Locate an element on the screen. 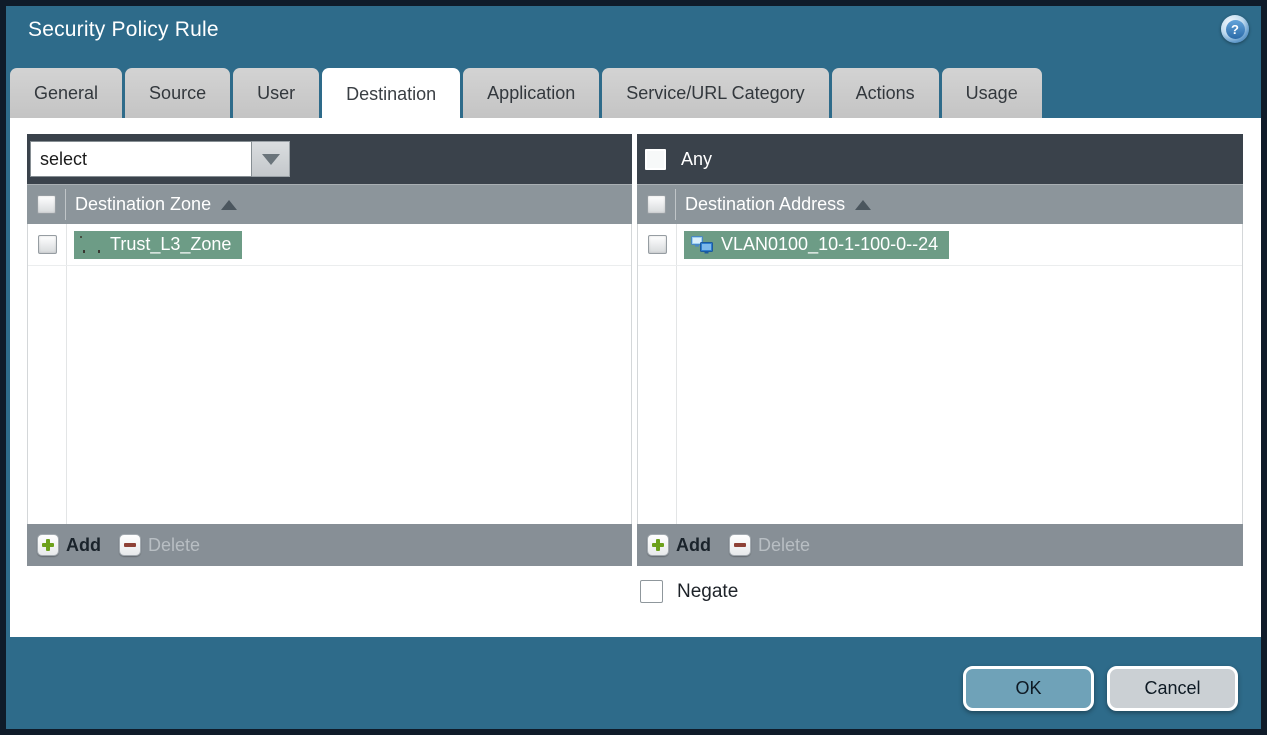  zone-header-checkbox-cell is located at coordinates (46, 204).